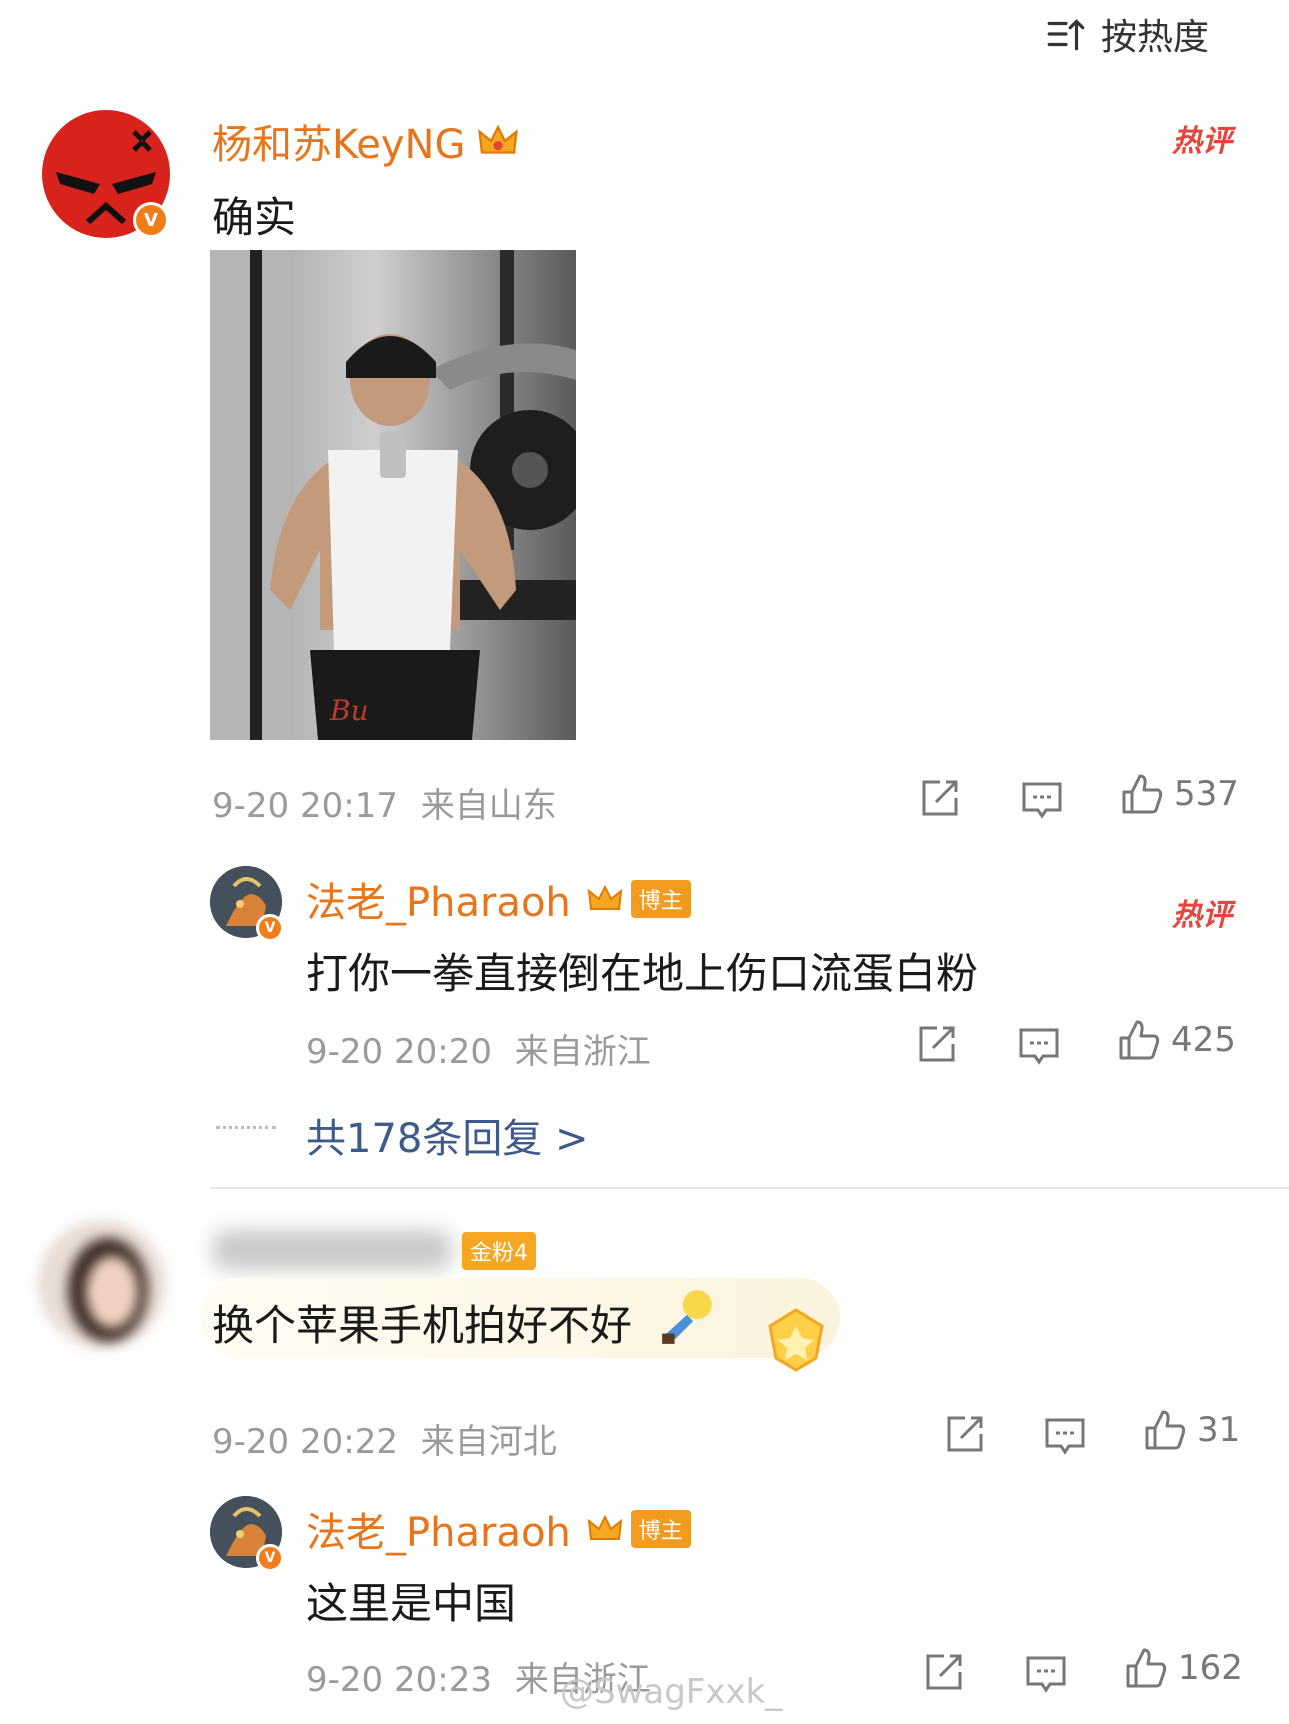 The width and height of the screenshot is (1289, 1724). I want to click on comment-time: 9-20 20:17, so click(305, 806).